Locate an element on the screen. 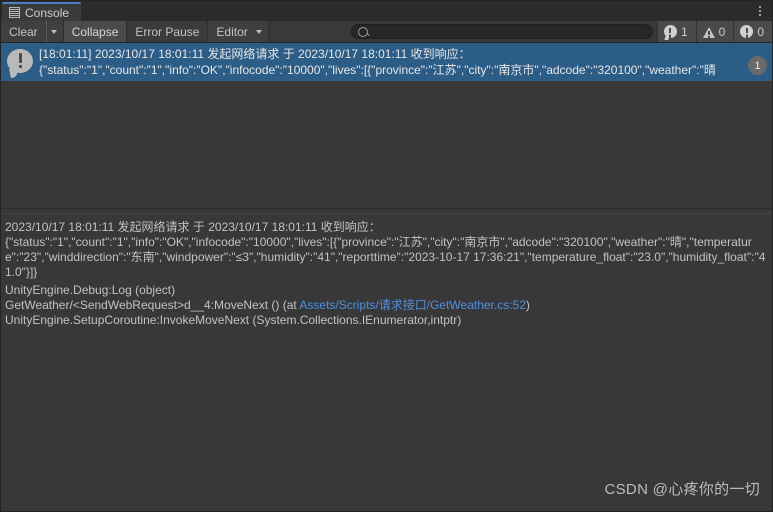 This screenshot has height=512, width=773. tab-bar: Console is located at coordinates (386, 11).